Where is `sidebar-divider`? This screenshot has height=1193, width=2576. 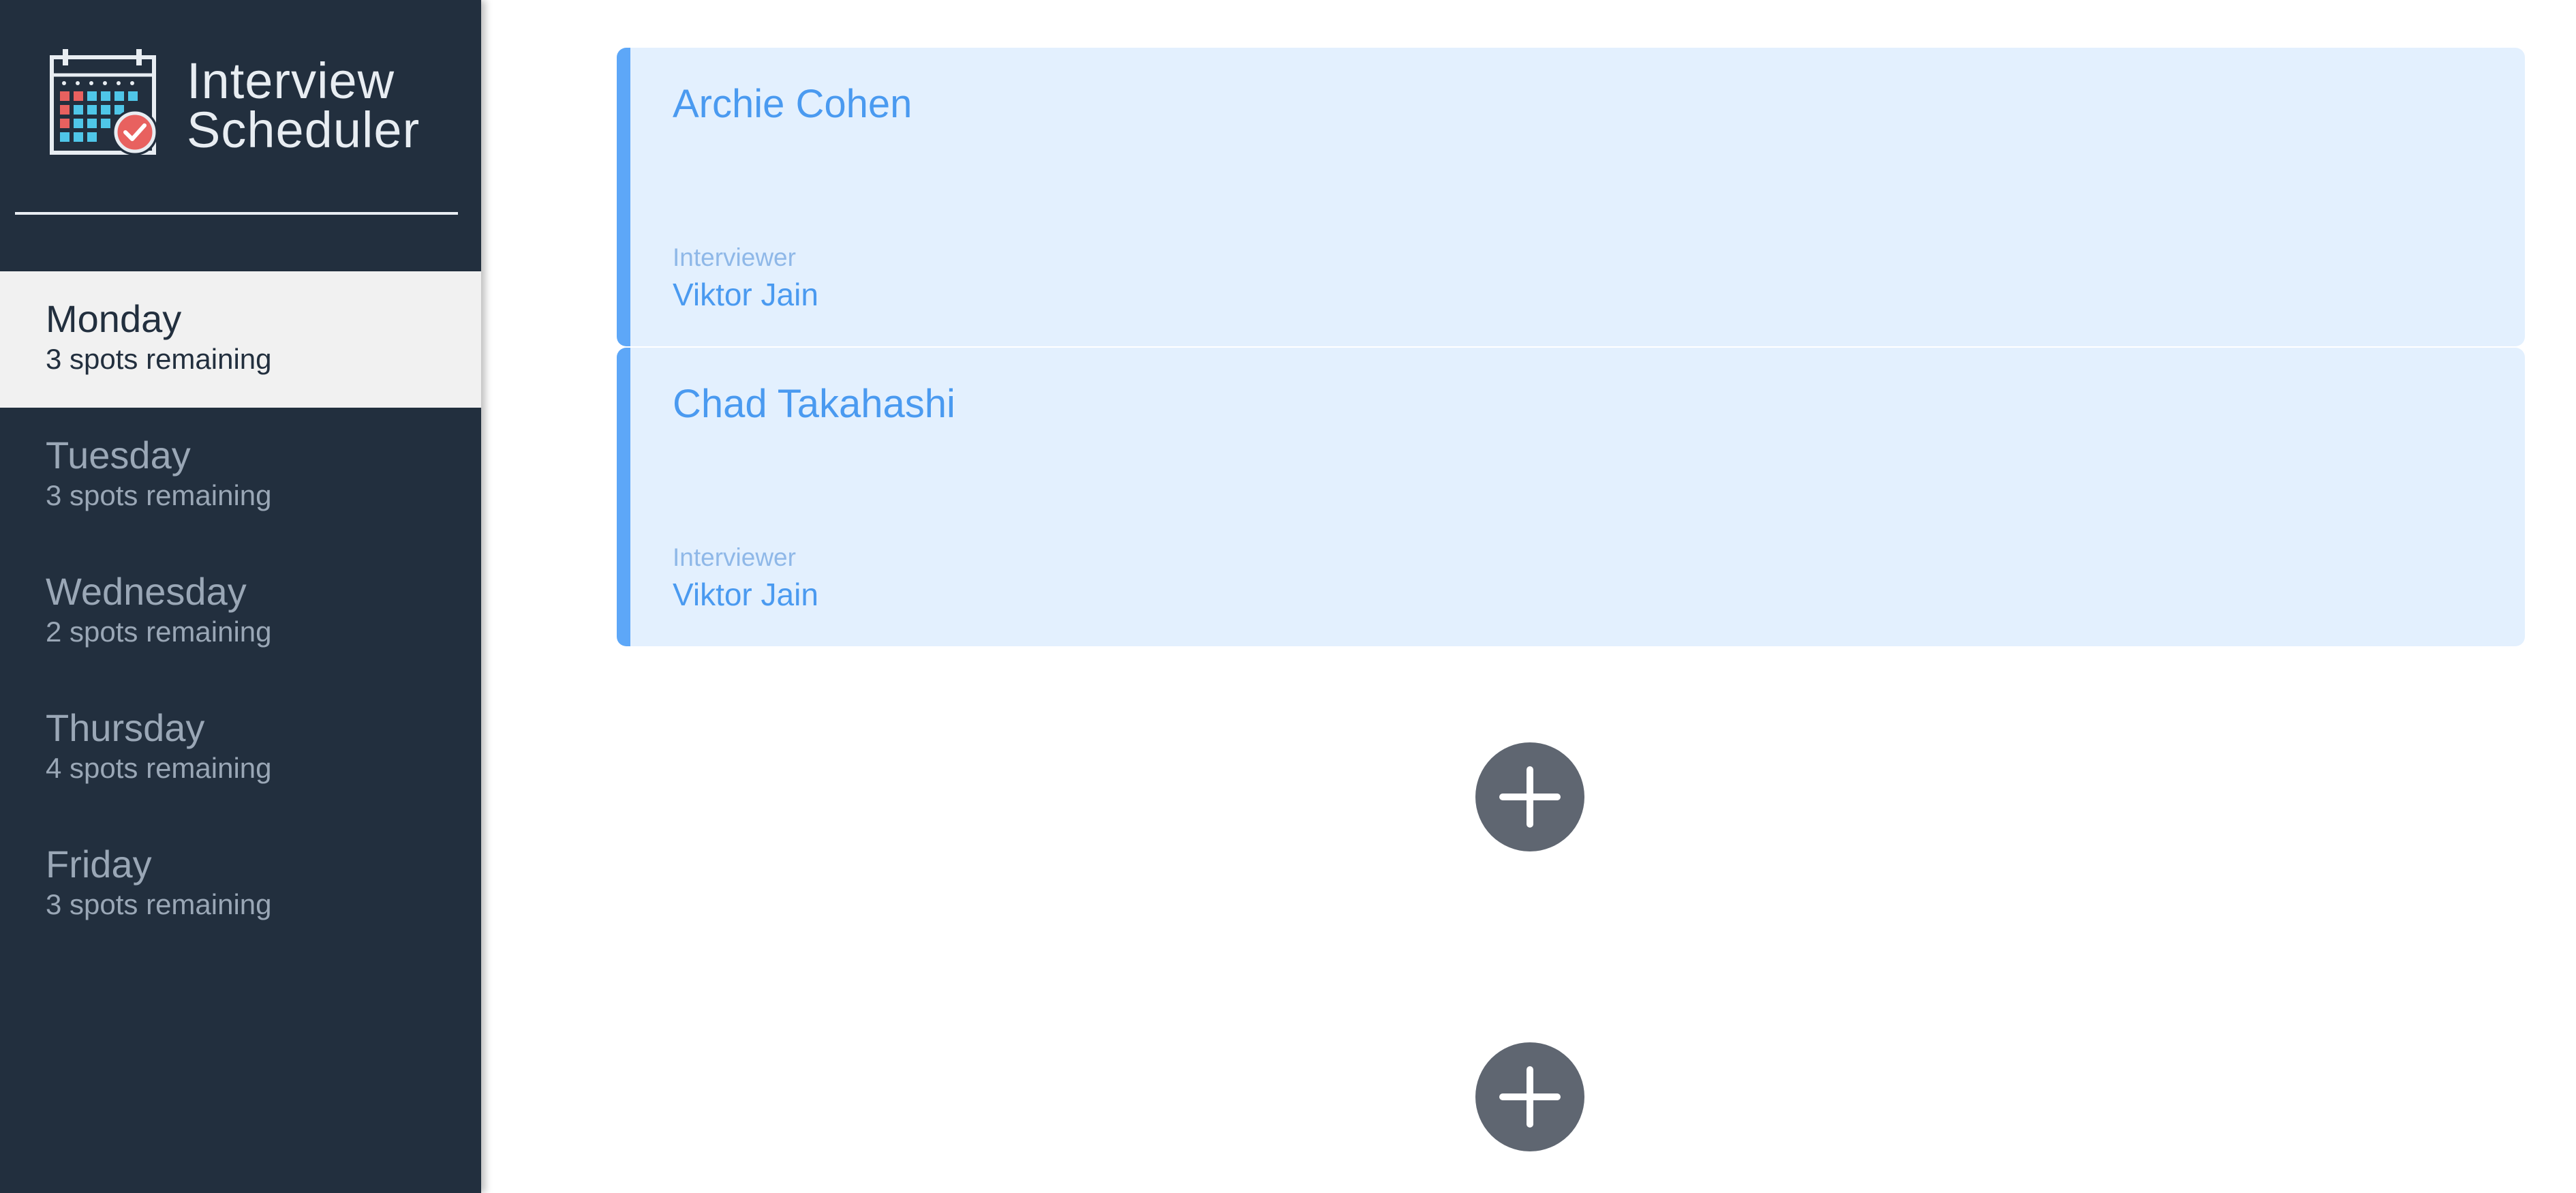
sidebar-divider is located at coordinates (236, 213).